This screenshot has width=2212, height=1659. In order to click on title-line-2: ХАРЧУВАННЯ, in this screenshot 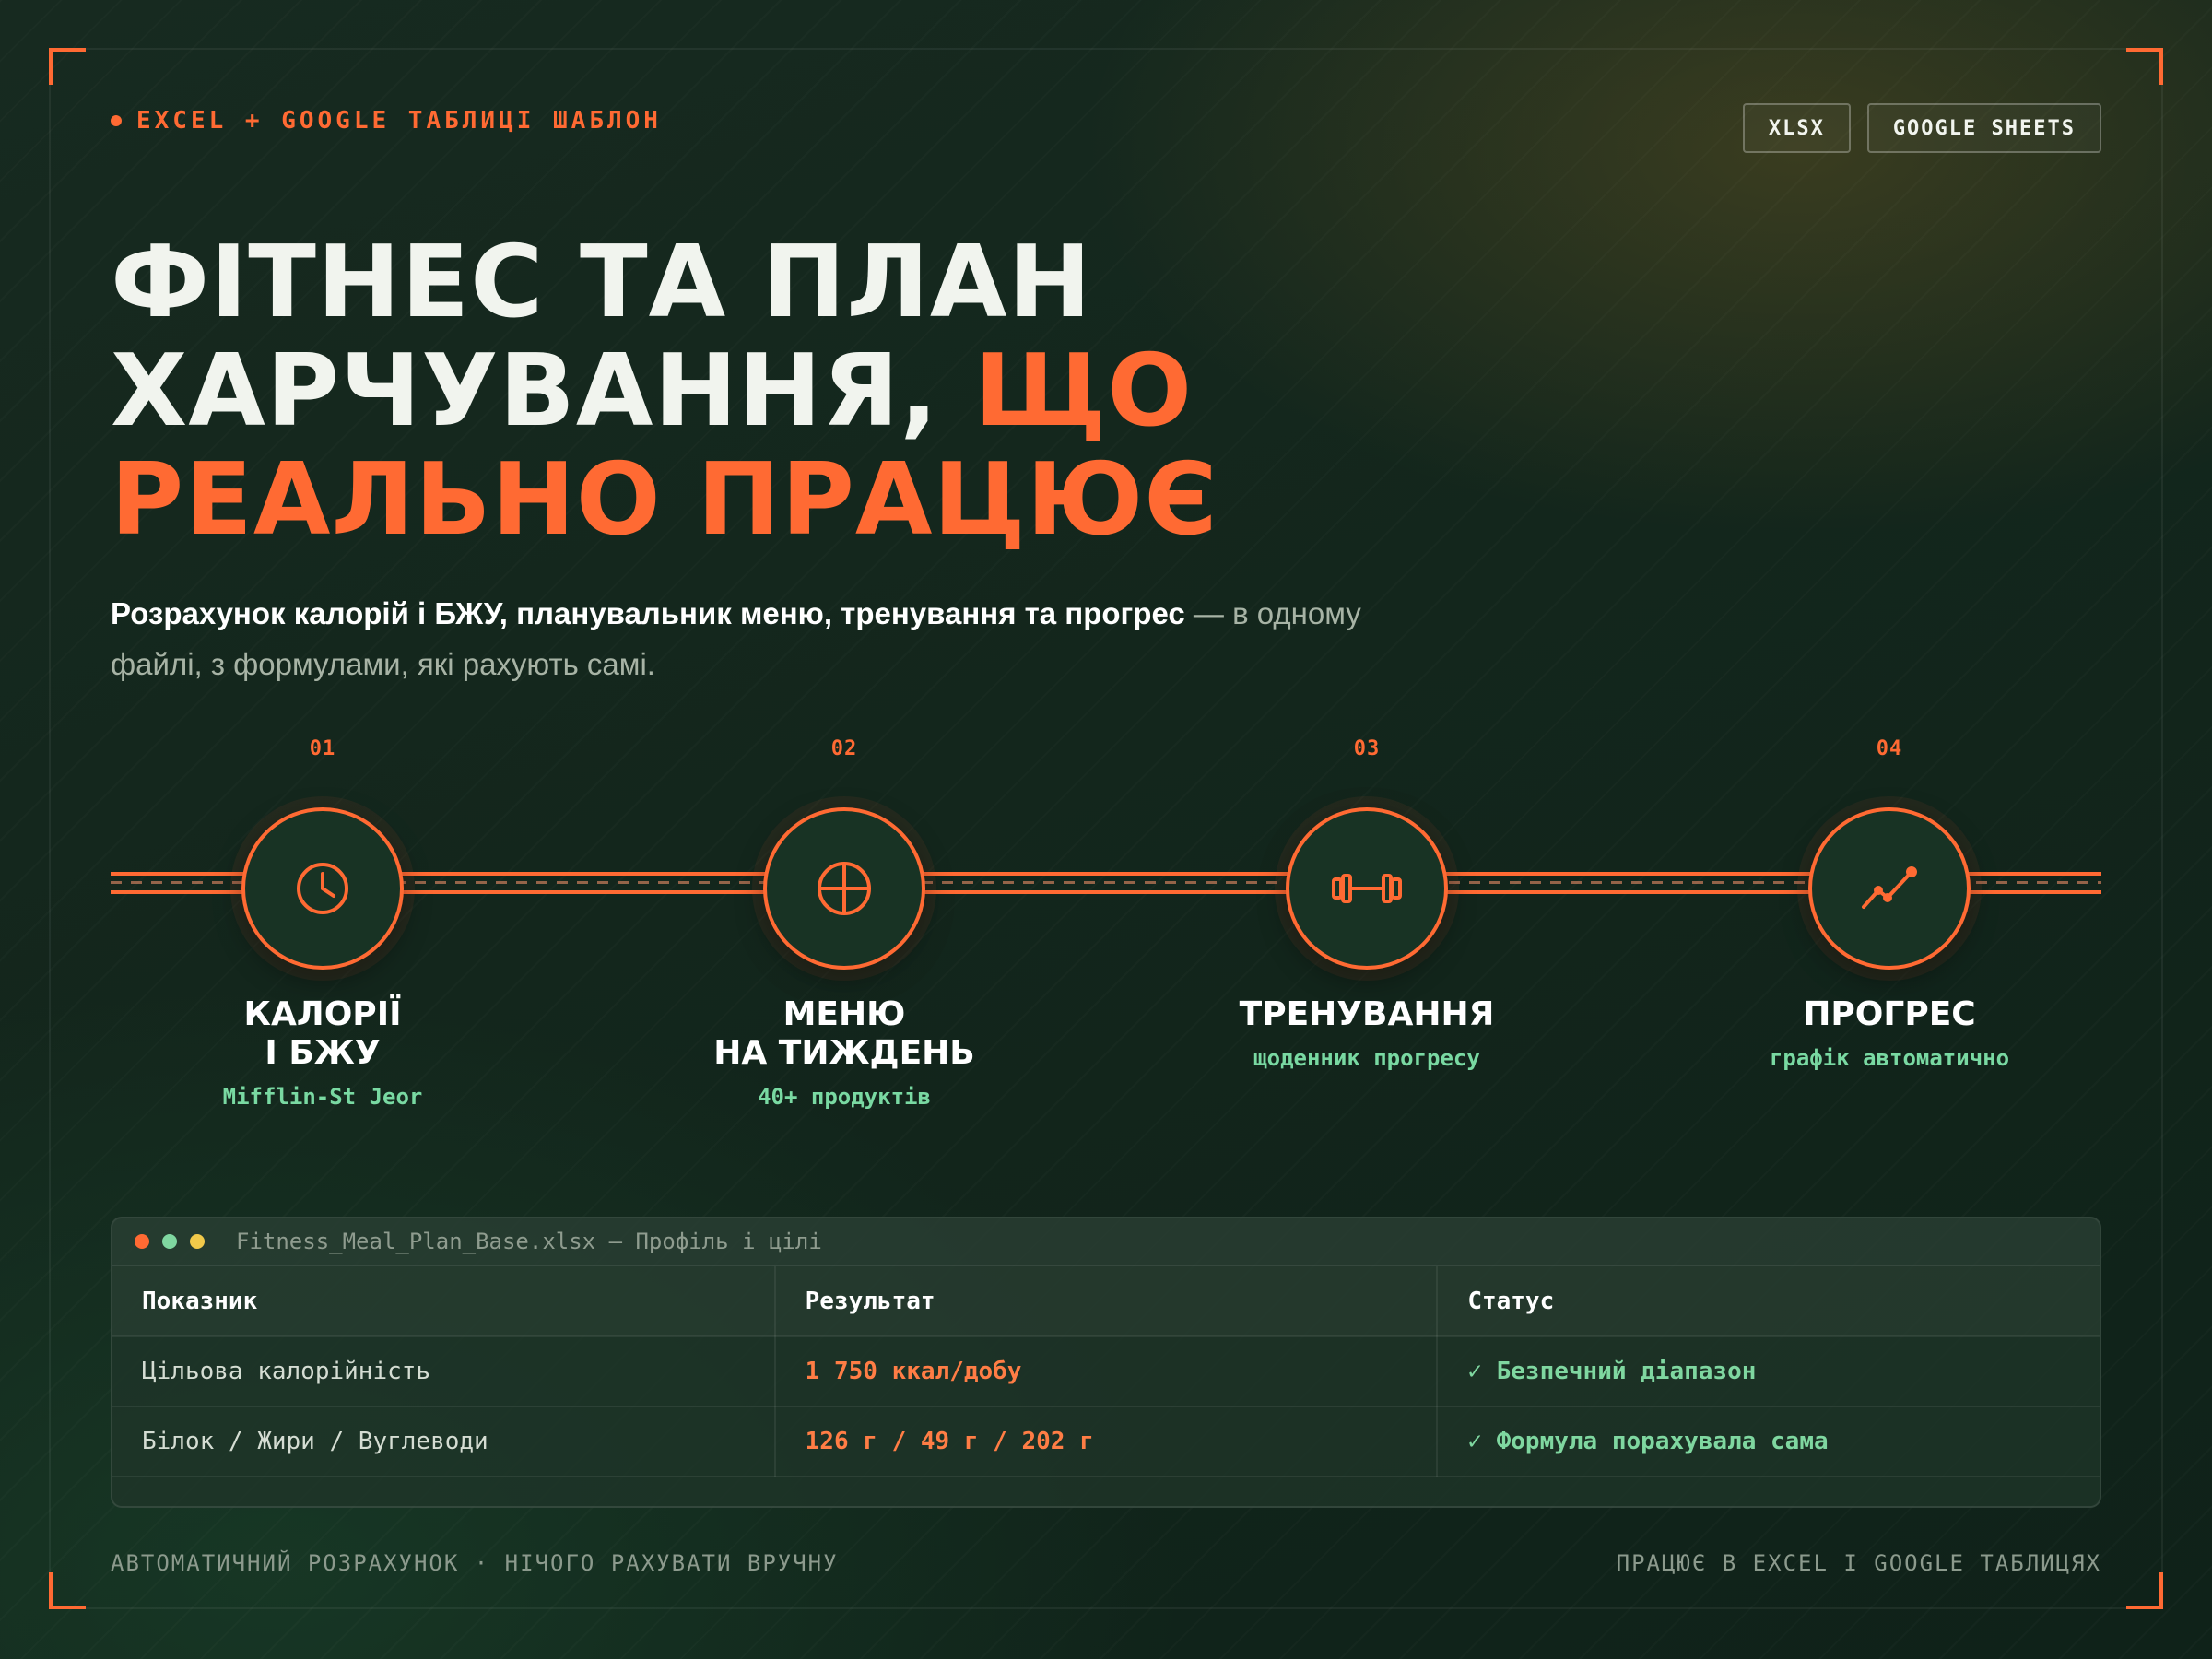, I will do `click(543, 391)`.